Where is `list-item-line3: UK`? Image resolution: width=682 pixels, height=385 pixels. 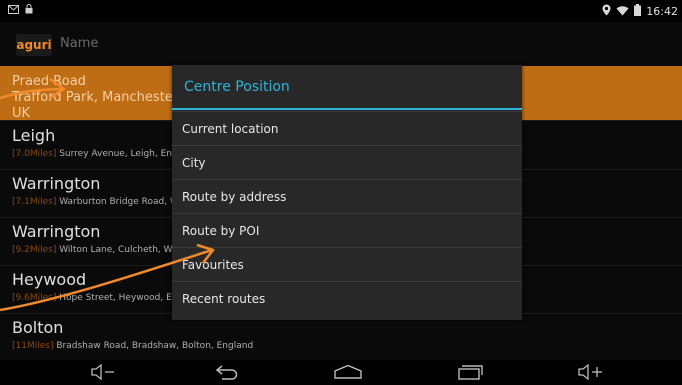
list-item-line3: UK is located at coordinates (21, 113).